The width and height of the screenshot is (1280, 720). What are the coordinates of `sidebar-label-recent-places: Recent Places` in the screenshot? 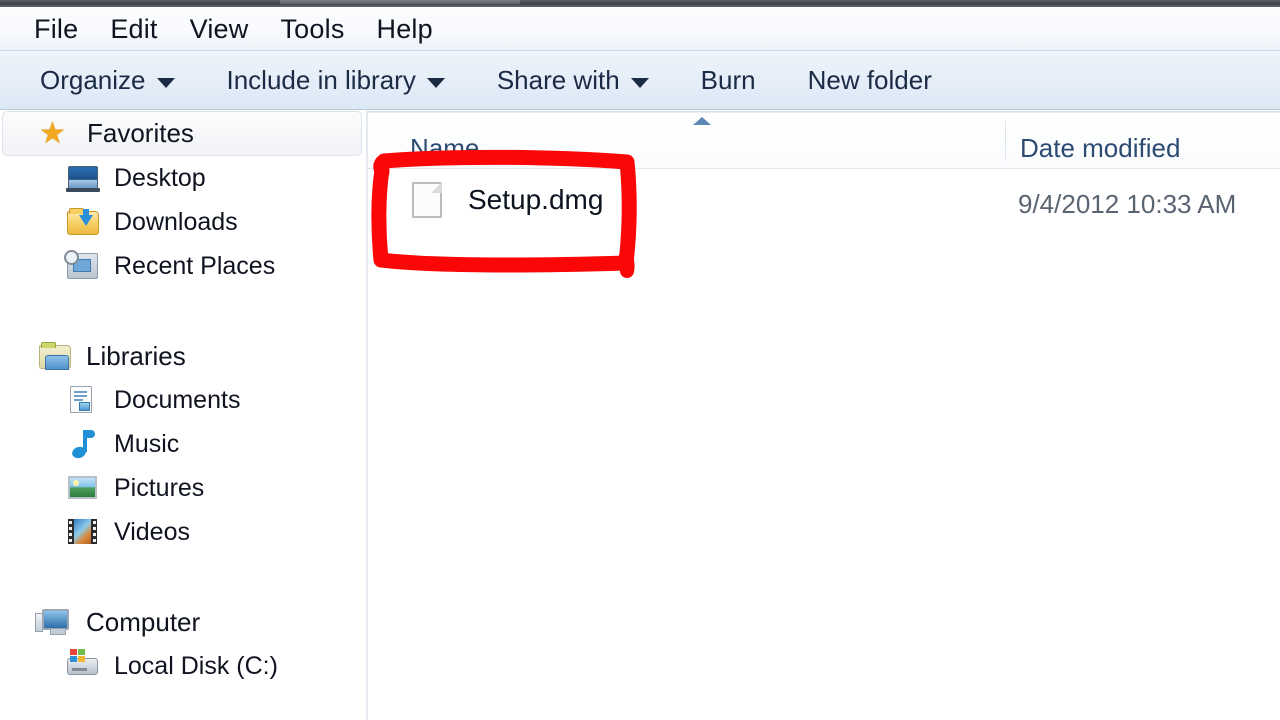 It's located at (195, 265).